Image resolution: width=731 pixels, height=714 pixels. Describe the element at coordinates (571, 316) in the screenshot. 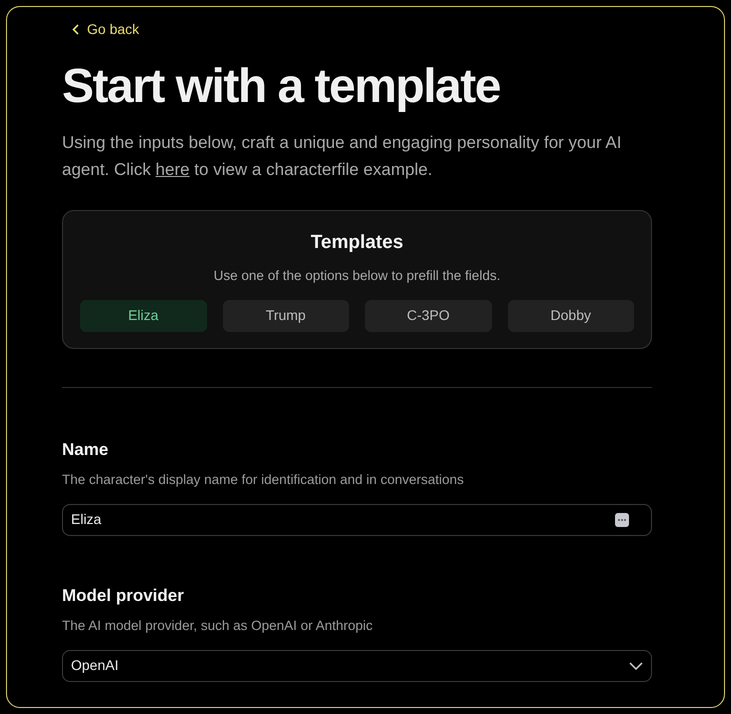

I see `template-button: Dobby` at that location.